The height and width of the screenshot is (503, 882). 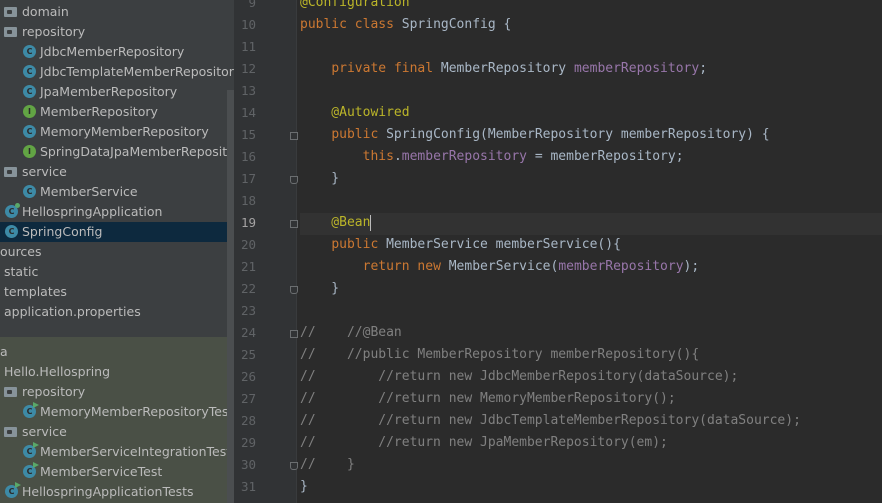 I want to click on tree-item-memory-member-repository-test: C MemoryMemberRepositoryTest, so click(x=116, y=412).